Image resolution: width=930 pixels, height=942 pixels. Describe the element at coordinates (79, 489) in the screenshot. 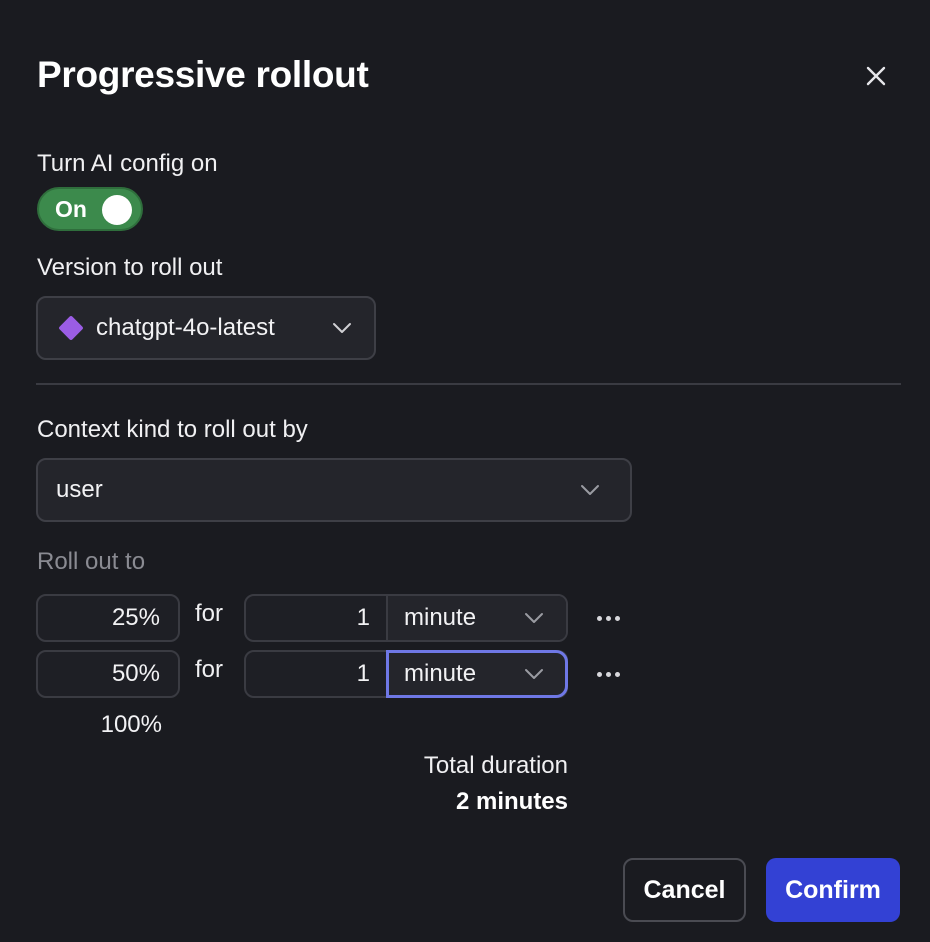

I see `context-value: user` at that location.